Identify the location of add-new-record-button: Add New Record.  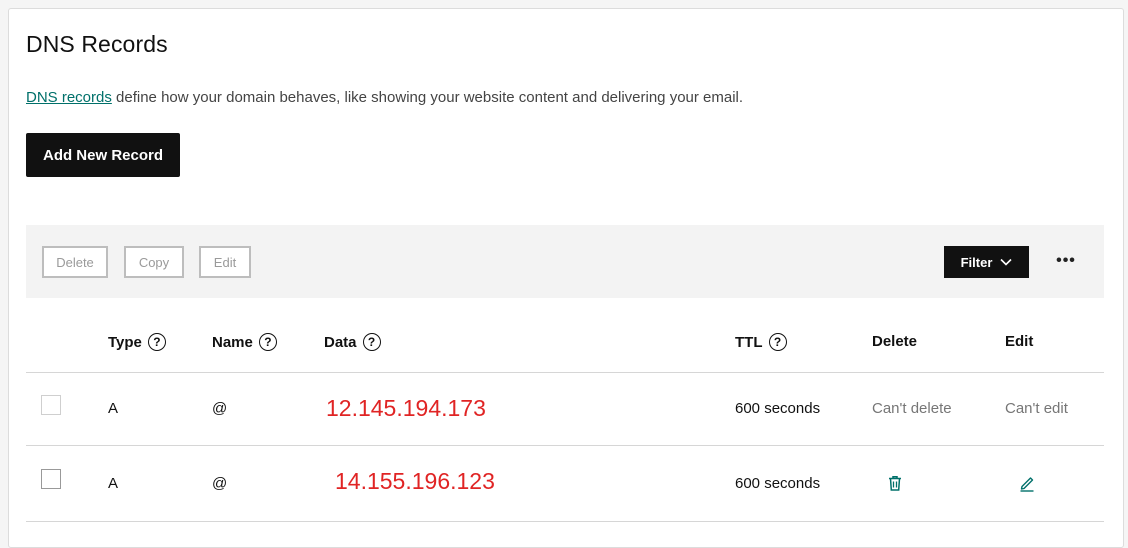
(103, 155).